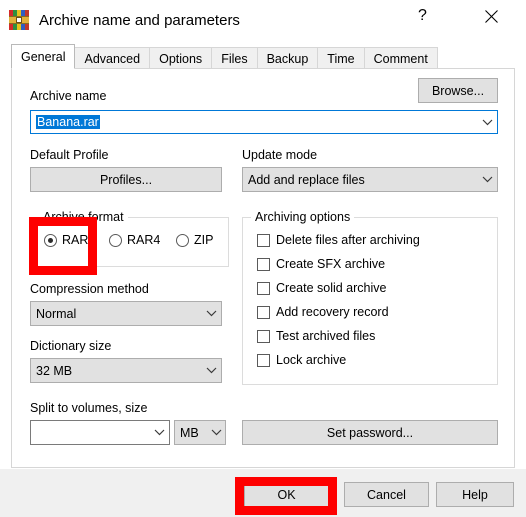  Describe the element at coordinates (100, 432) in the screenshot. I see `split-to-volumes-combobox` at that location.